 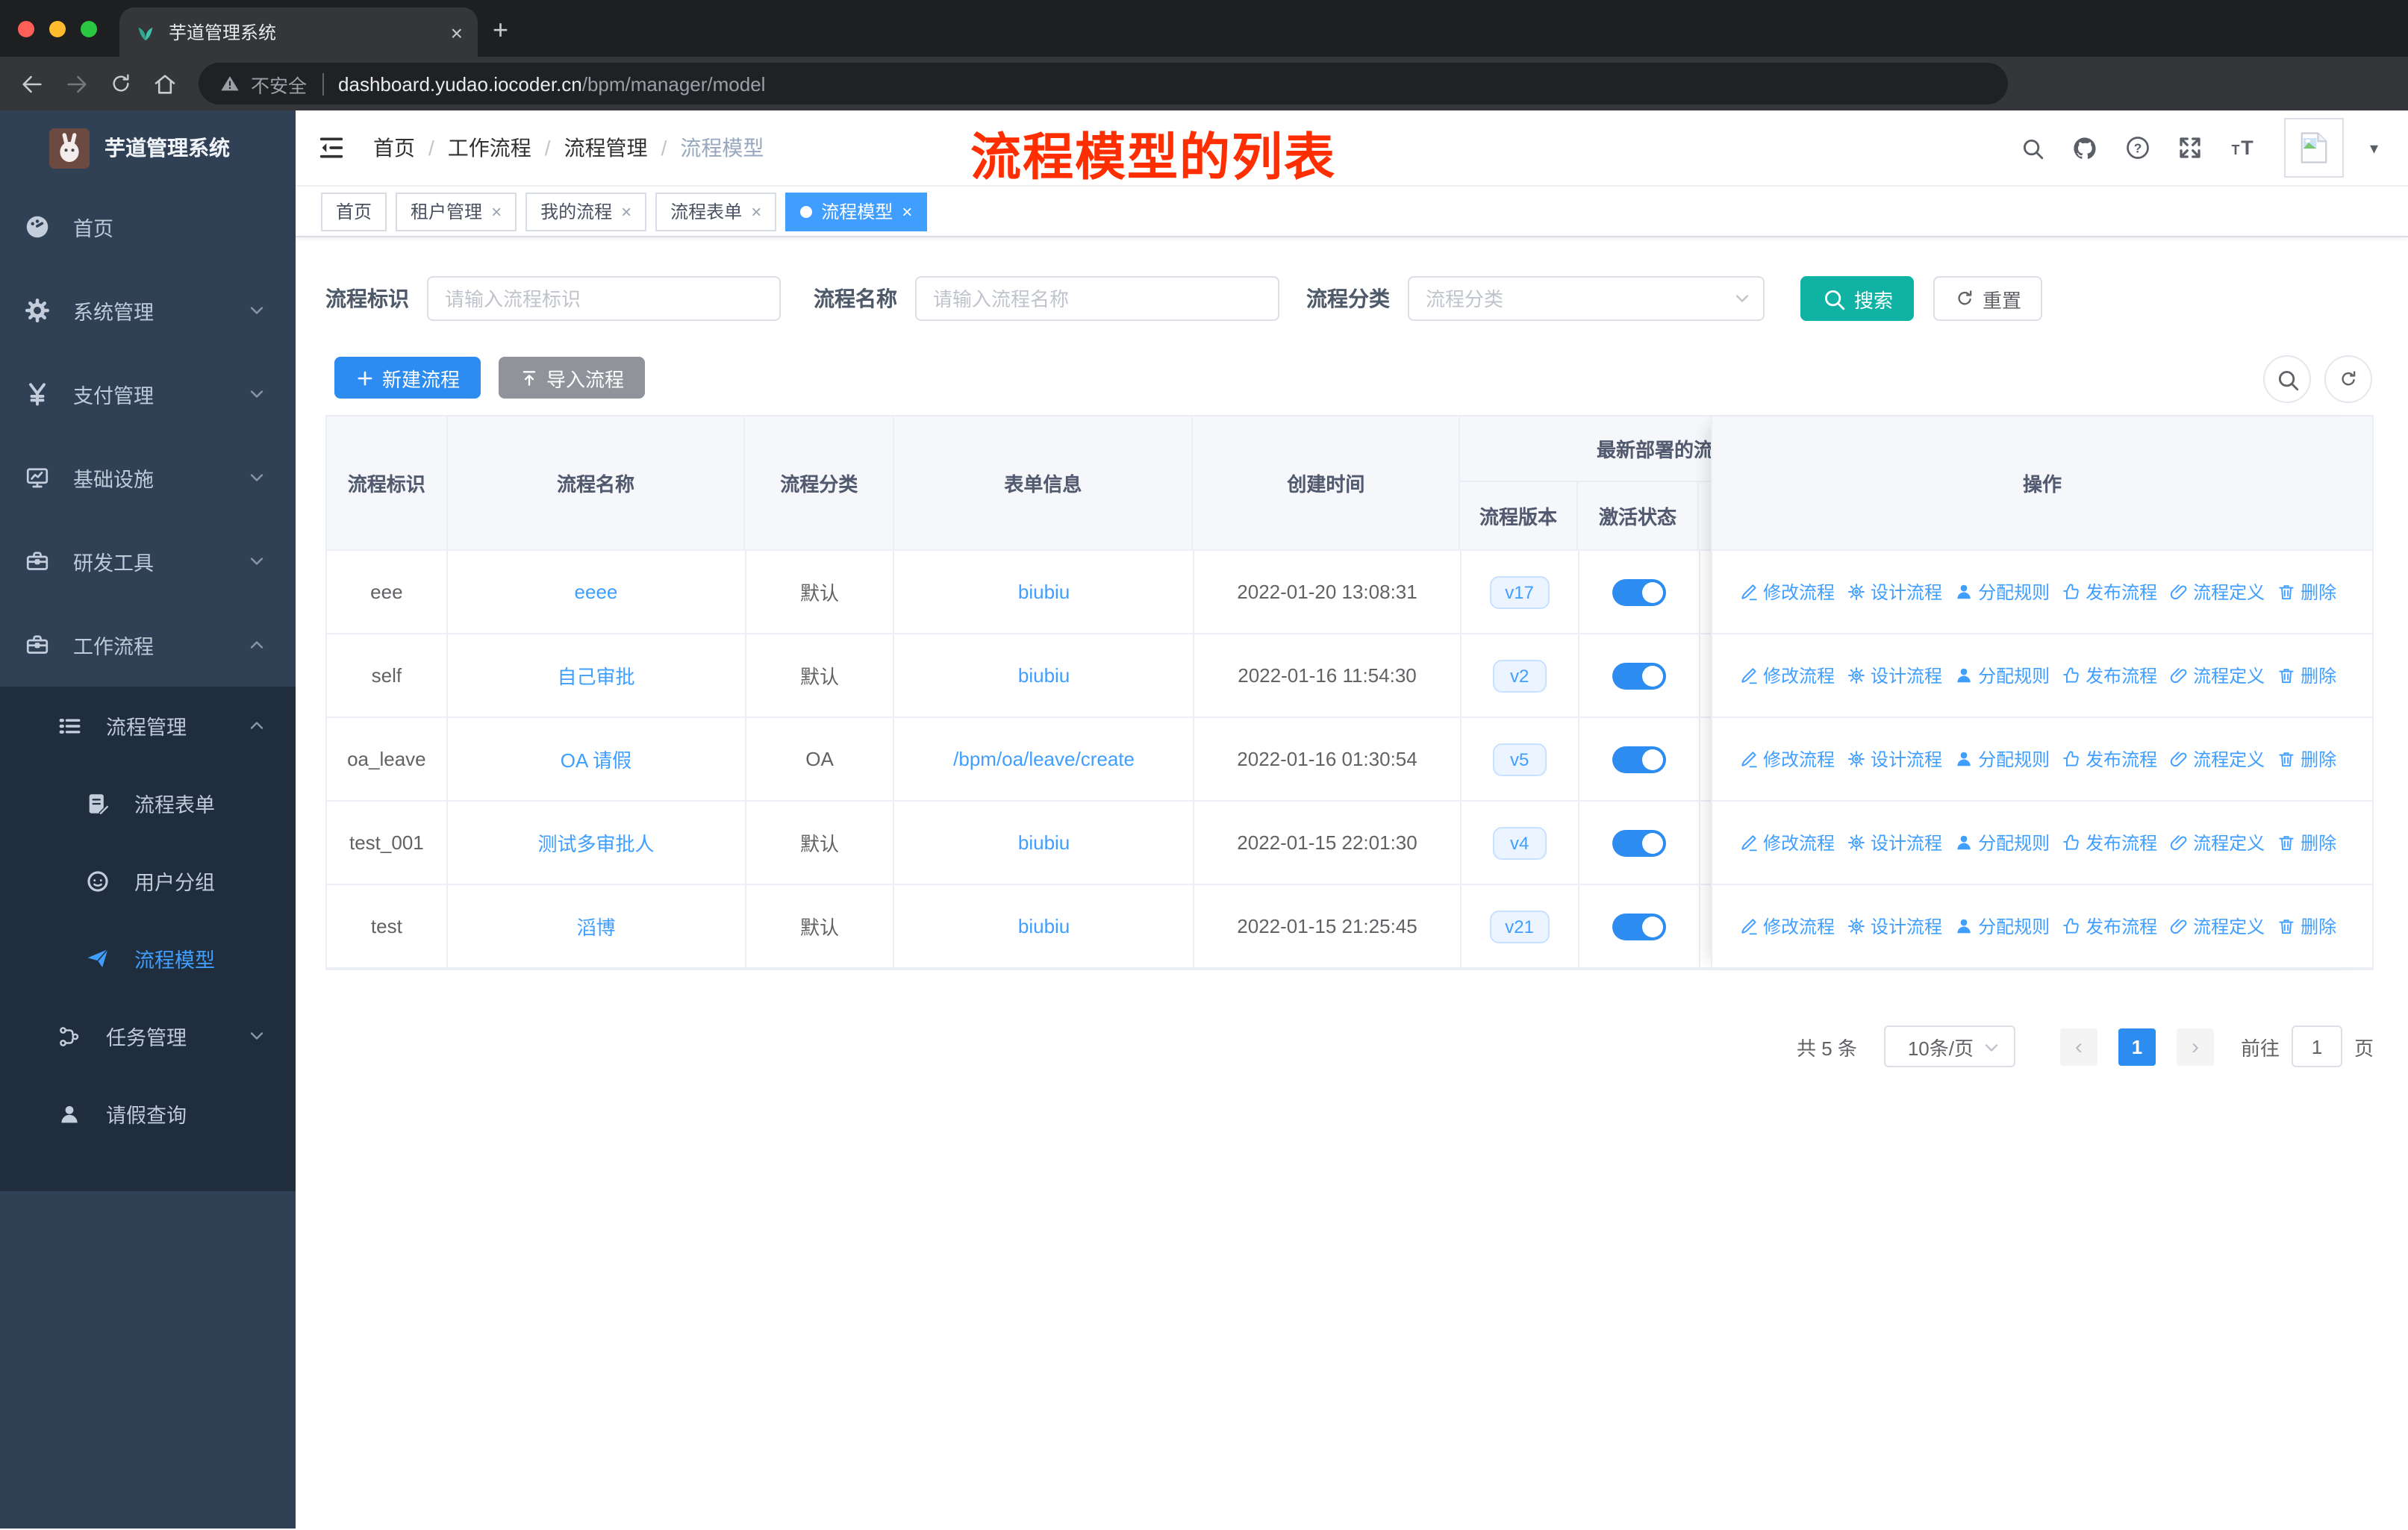 I want to click on sidebar-item-8: 用户分组, so click(x=148, y=880).